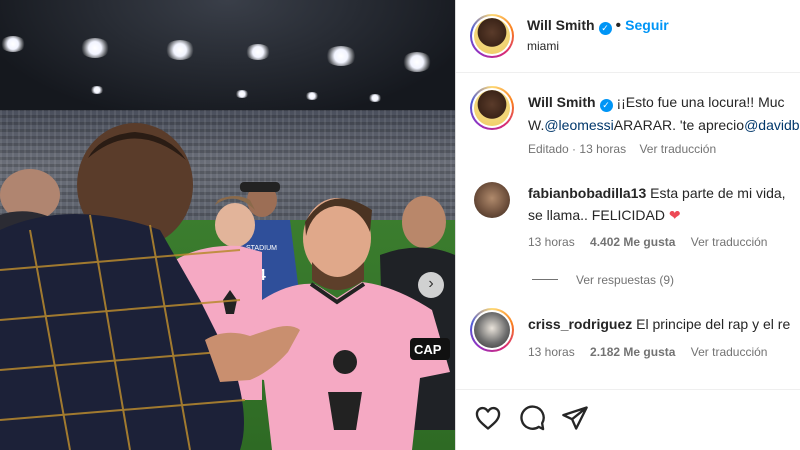 This screenshot has height=450, width=800. Describe the element at coordinates (674, 215) in the screenshot. I see `red-heart-emoji-icon: ❤` at that location.